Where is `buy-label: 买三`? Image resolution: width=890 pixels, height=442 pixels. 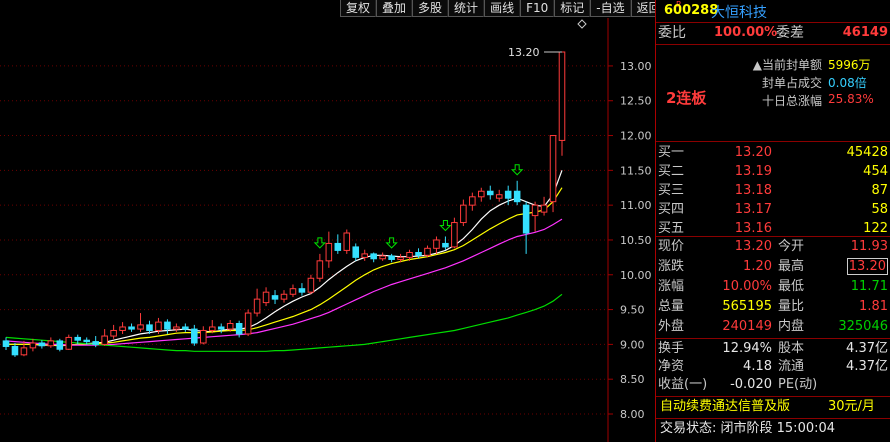 buy-label: 买三 is located at coordinates (671, 190).